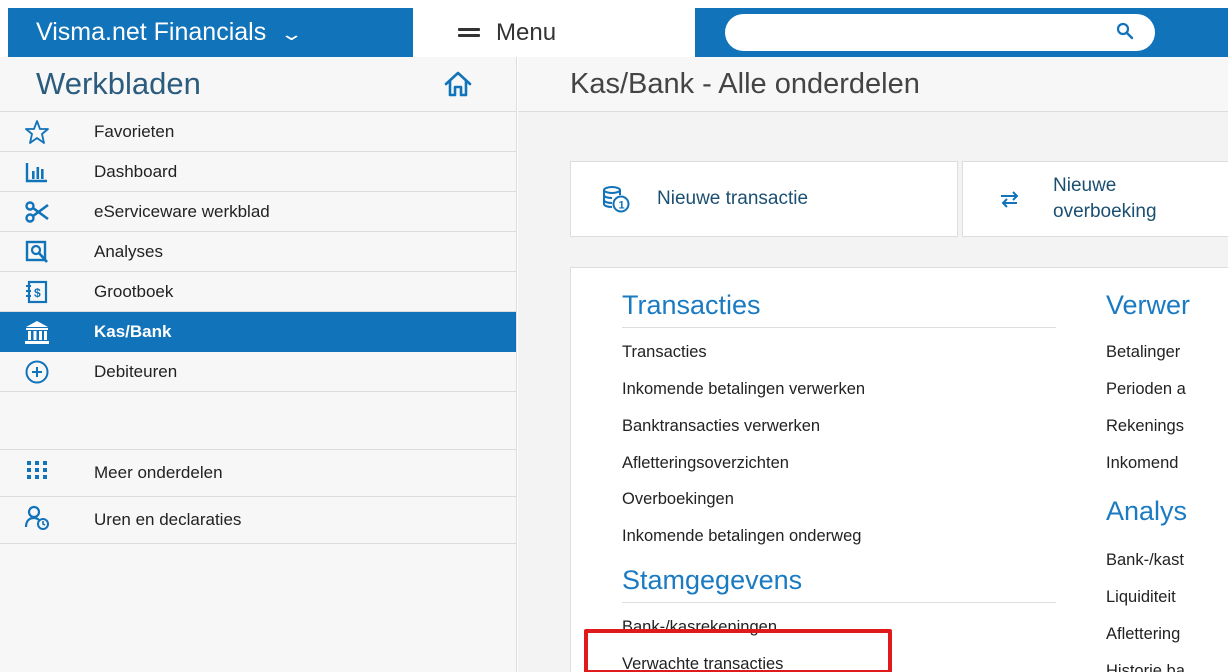  I want to click on sidebar-item-meer-onderdelen: Meer onderdelen, so click(258, 473).